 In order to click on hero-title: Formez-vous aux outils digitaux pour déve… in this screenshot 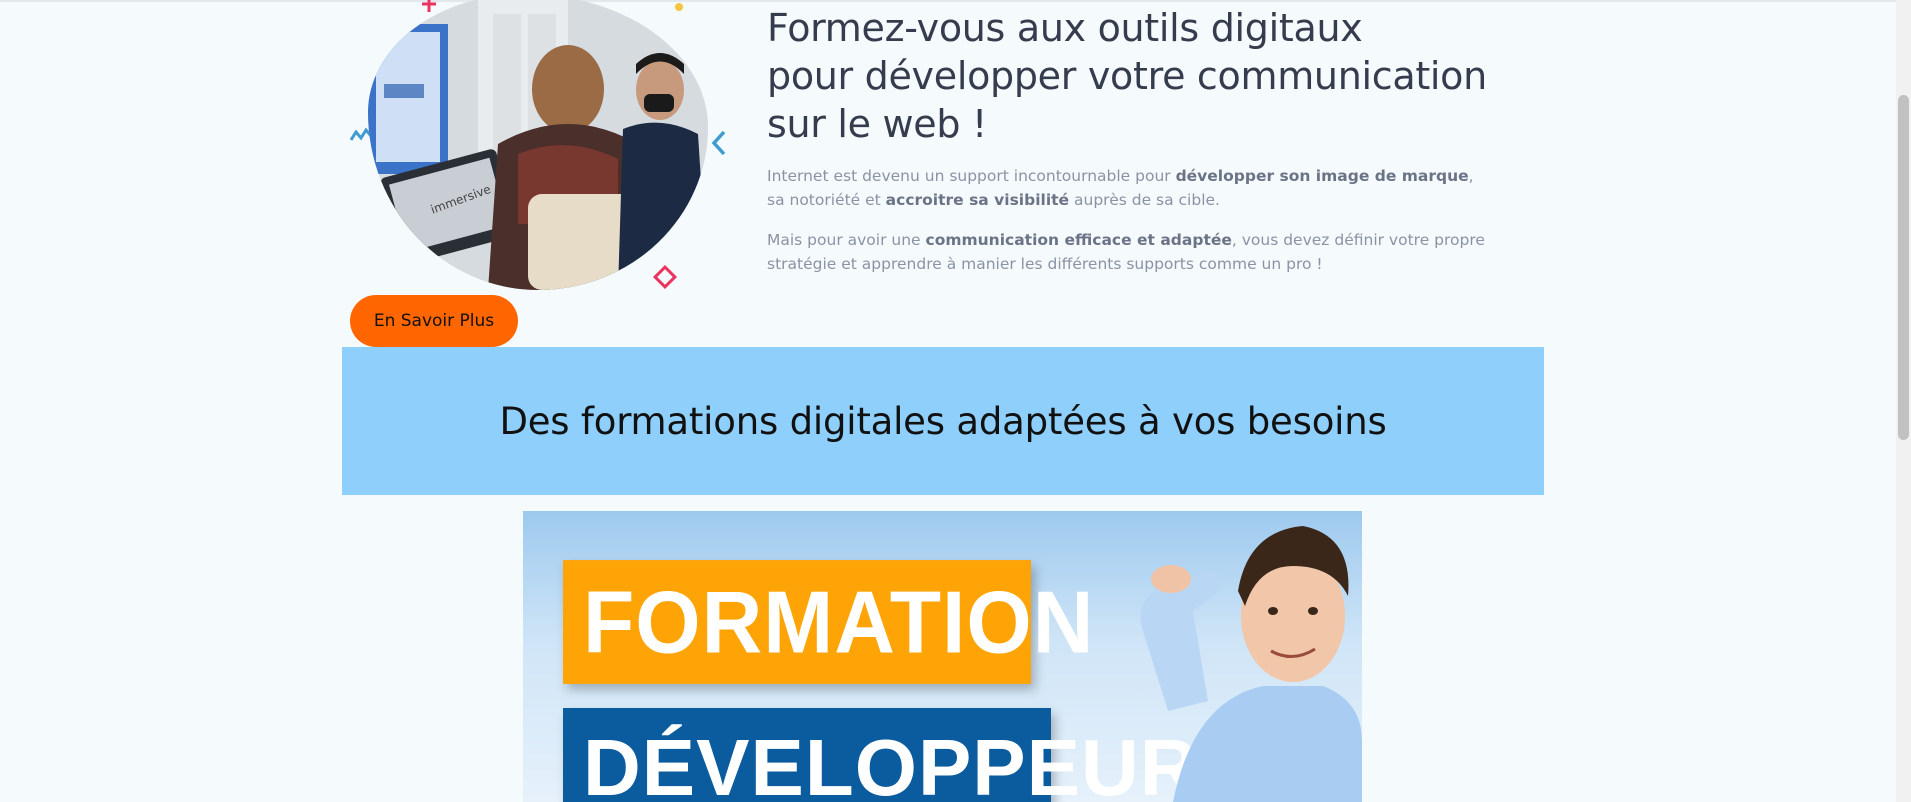, I will do `click(1147, 76)`.